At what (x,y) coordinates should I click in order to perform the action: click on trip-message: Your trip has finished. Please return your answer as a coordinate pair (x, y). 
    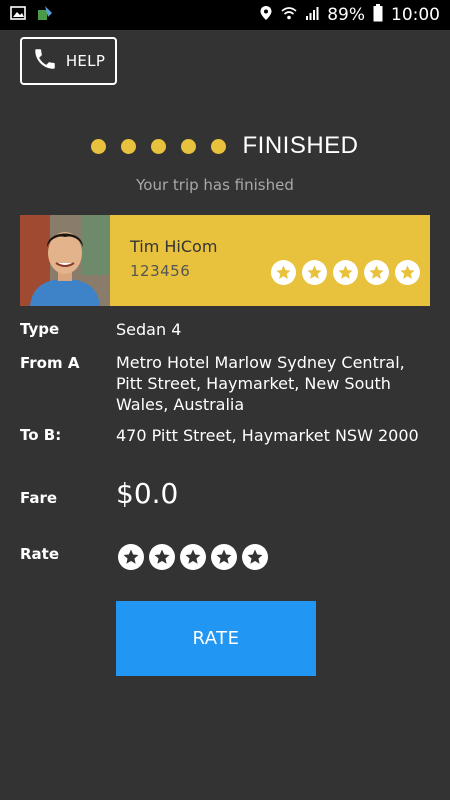
    Looking at the image, I should click on (215, 185).